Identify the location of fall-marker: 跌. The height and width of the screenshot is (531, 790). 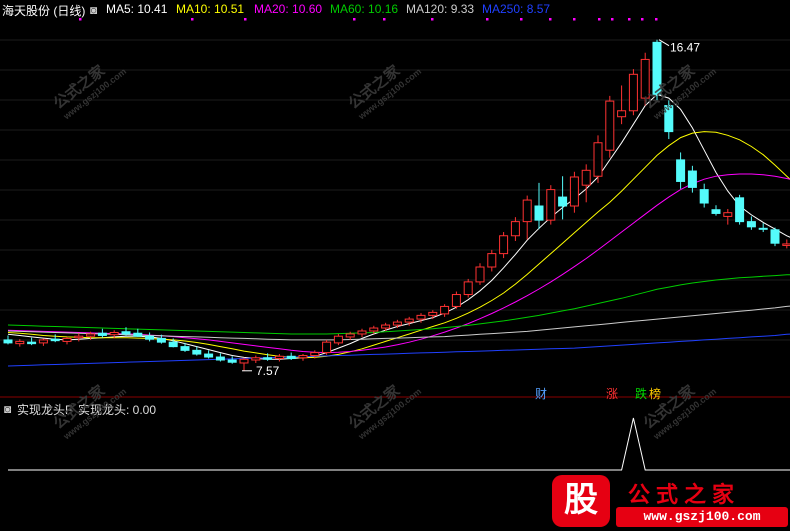
(641, 393).